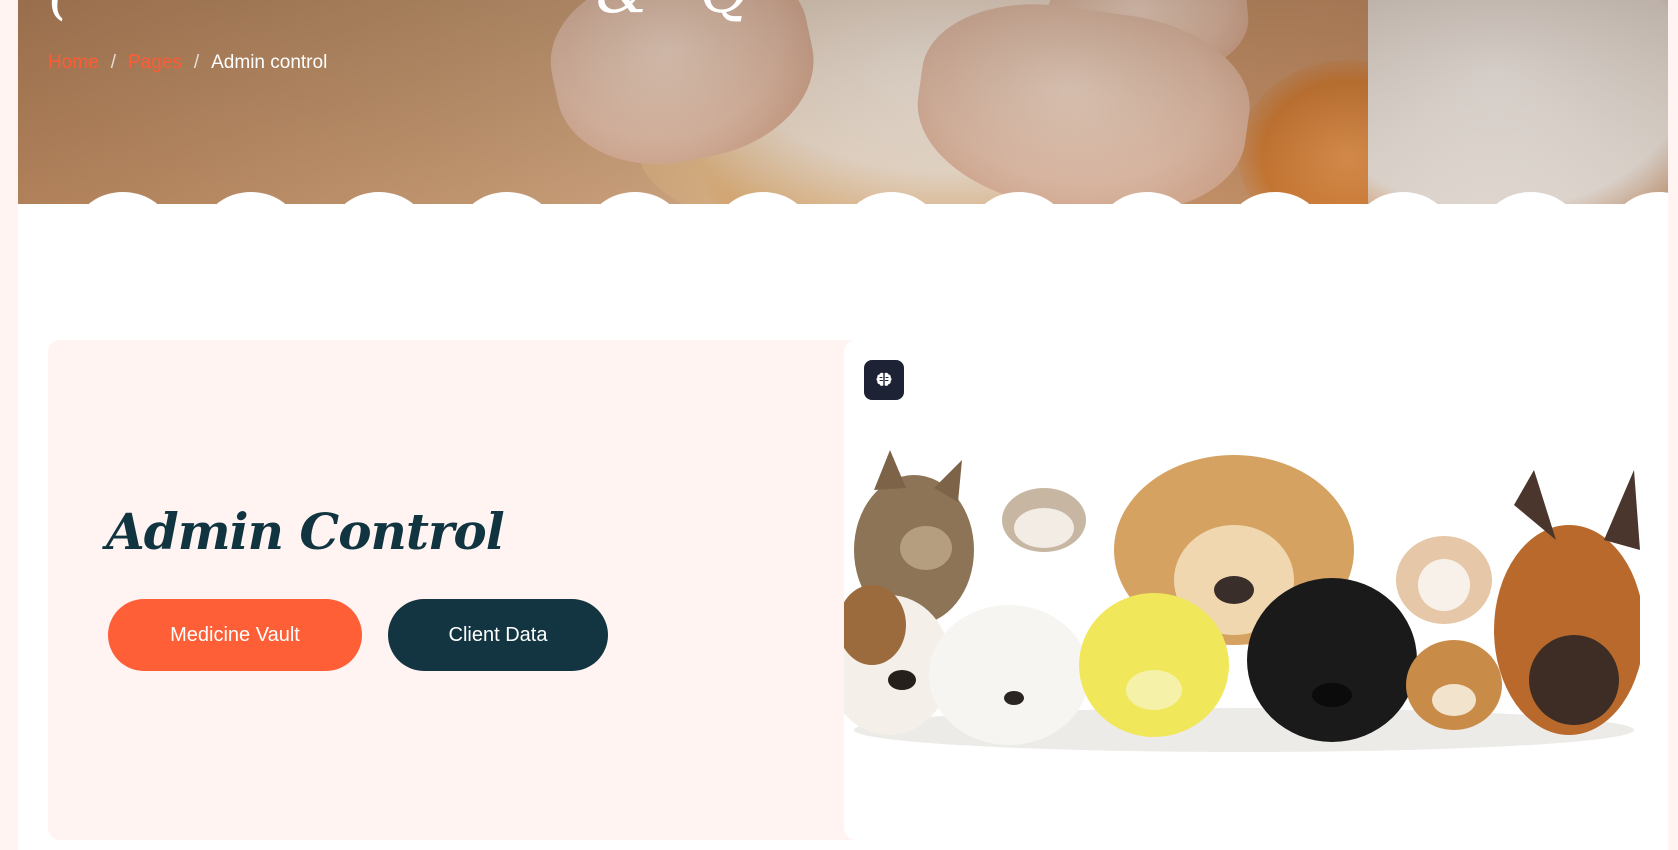 This screenshot has width=1678, height=850. I want to click on breadcrumb-link-pages: Pages, so click(155, 63).